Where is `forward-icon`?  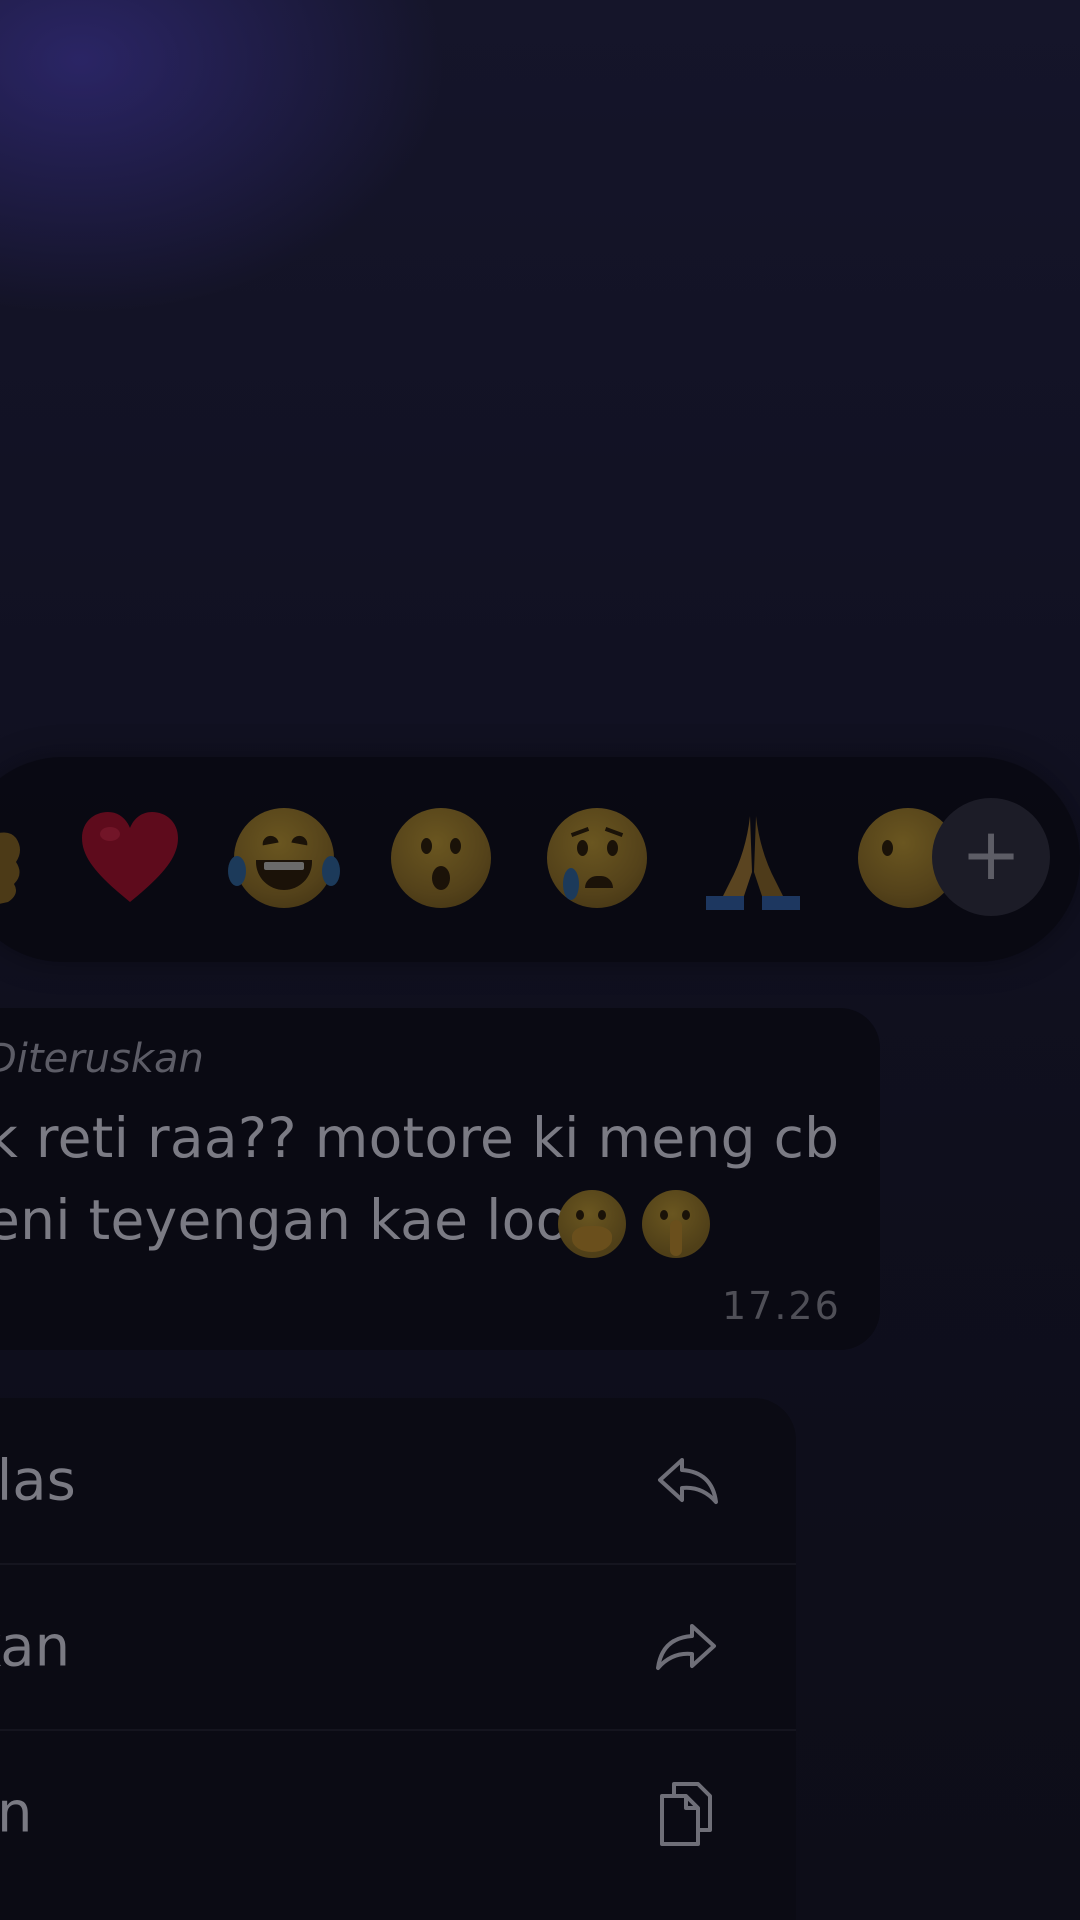 forward-icon is located at coordinates (686, 1647).